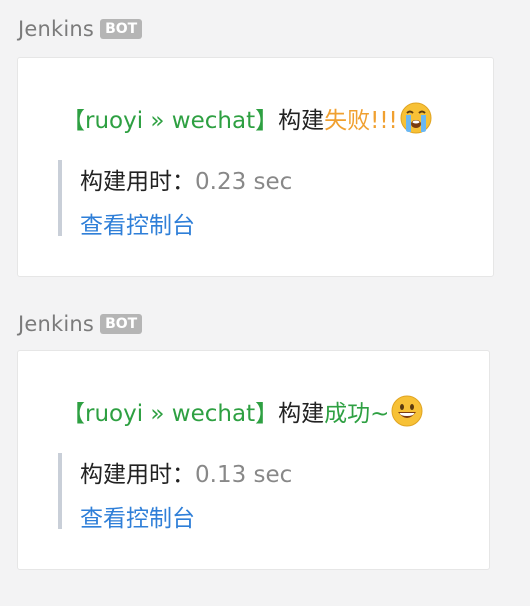 Image resolution: width=530 pixels, height=606 pixels. Describe the element at coordinates (357, 414) in the screenshot. I see `build-status-text: 成功~` at that location.